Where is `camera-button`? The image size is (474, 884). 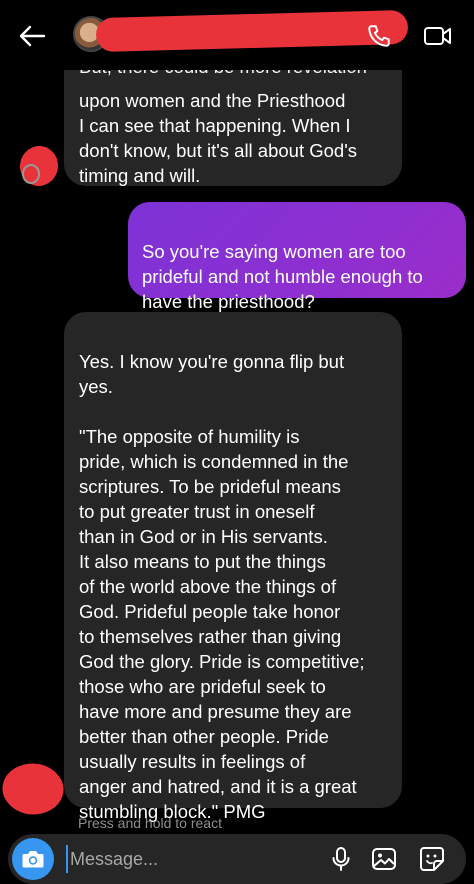 camera-button is located at coordinates (33, 859).